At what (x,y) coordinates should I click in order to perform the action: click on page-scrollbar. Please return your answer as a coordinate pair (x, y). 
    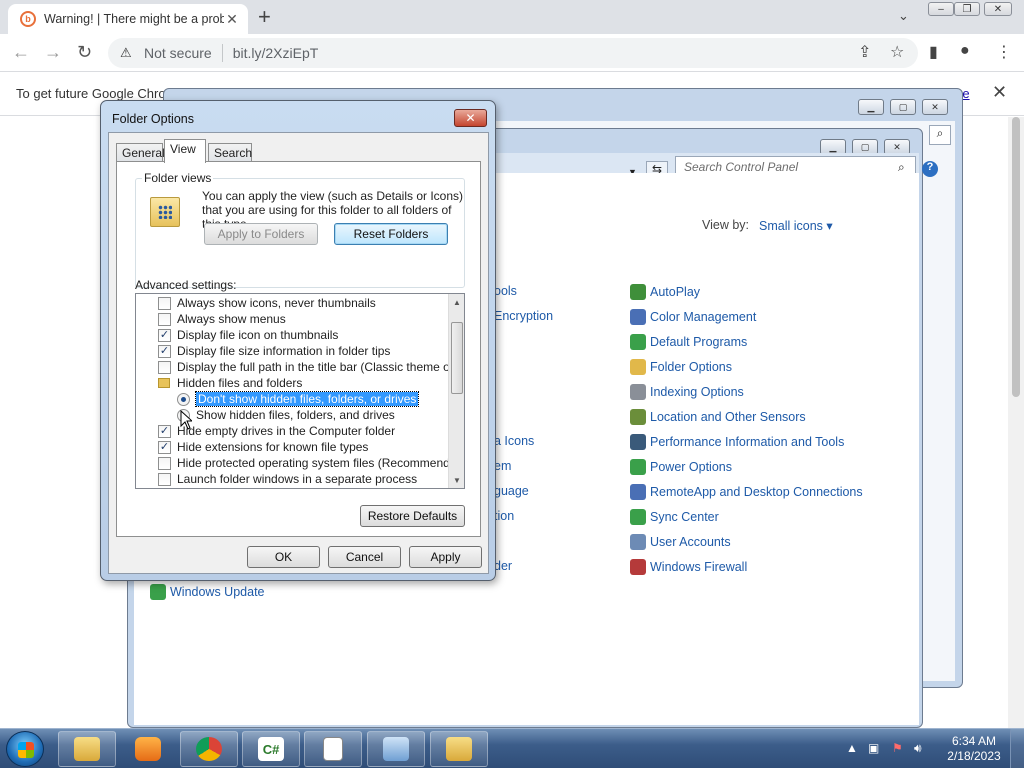
    Looking at the image, I should click on (1016, 422).